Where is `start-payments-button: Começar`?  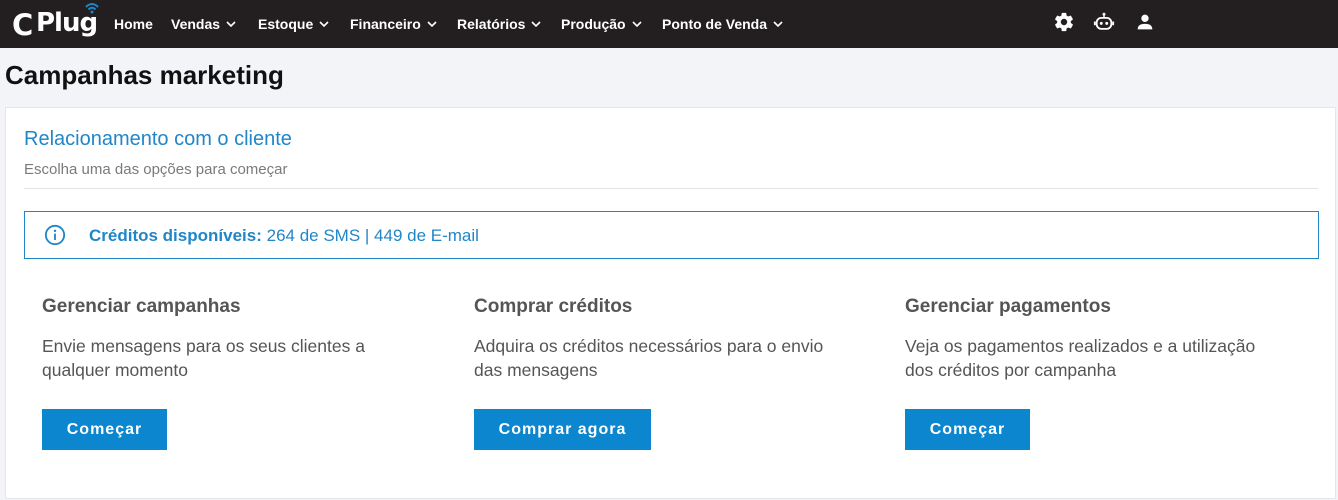
start-payments-button: Começar is located at coordinates (967, 429).